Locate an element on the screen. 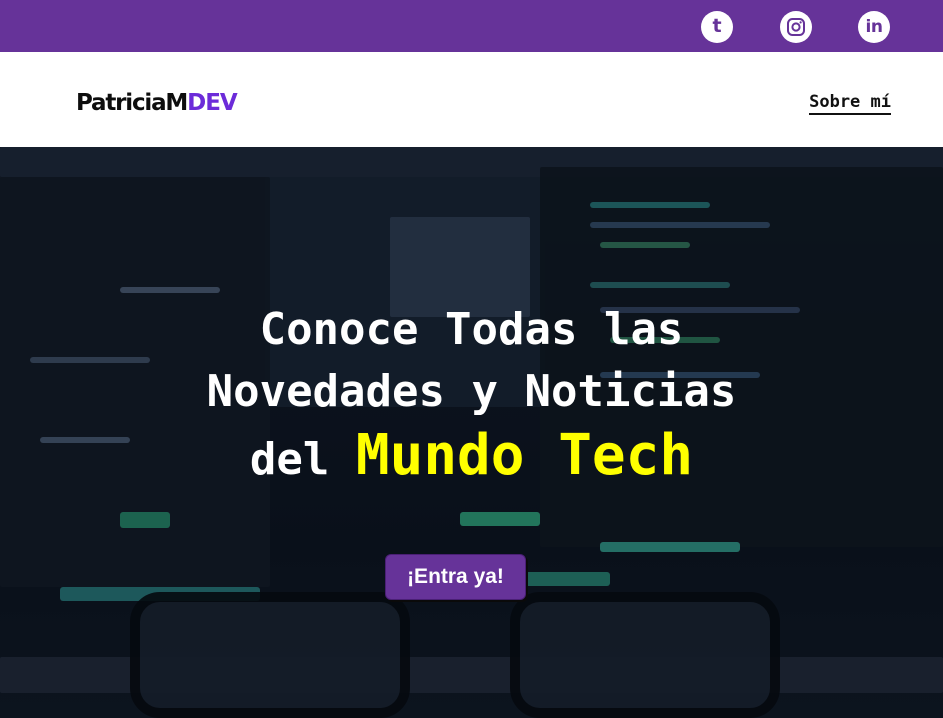 This screenshot has height=718, width=943. site-header: PatriciaMDEV Sobre mí is located at coordinates (471, 99).